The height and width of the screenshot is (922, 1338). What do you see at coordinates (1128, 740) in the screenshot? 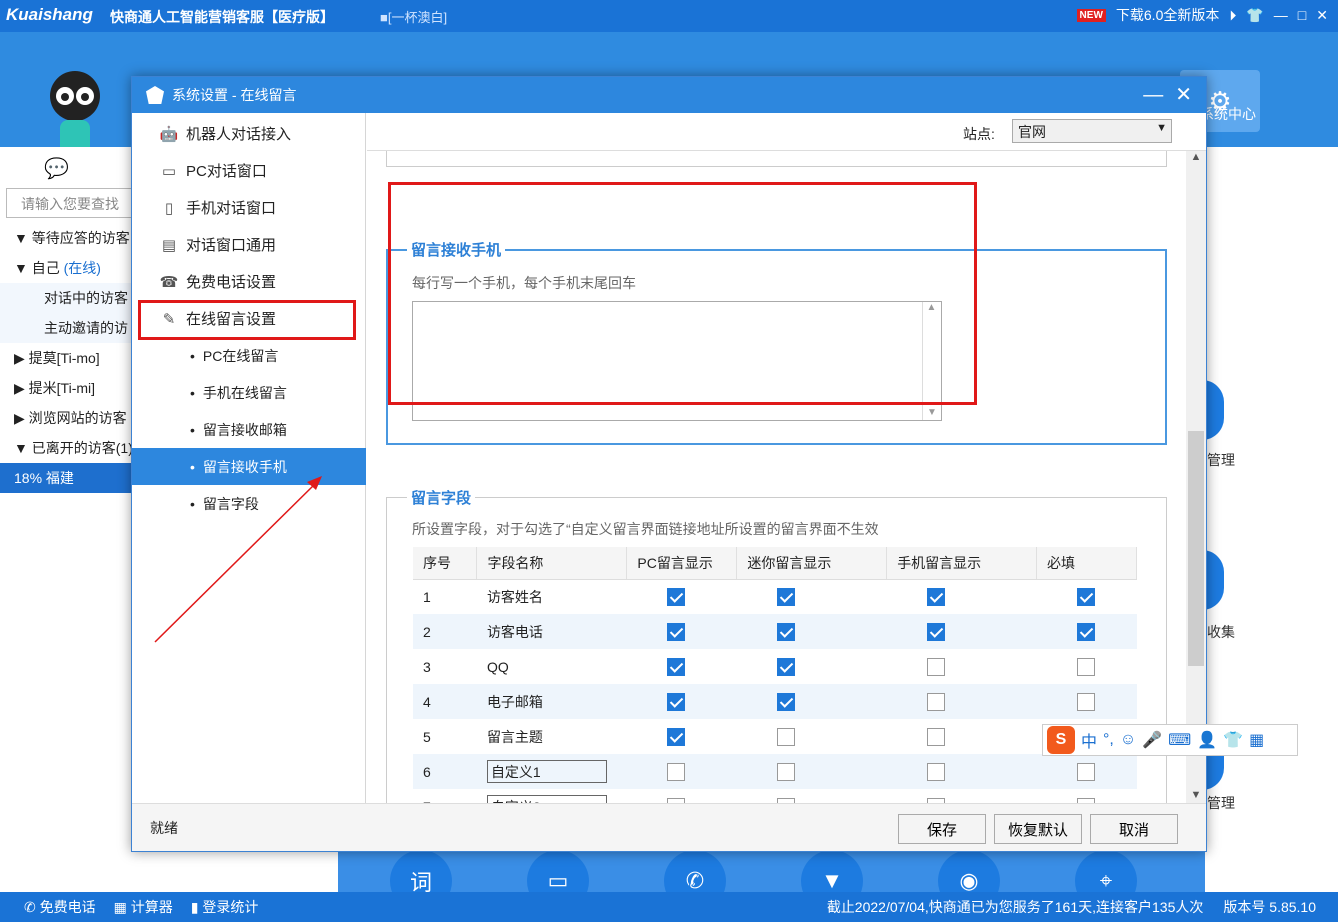
I see `emoji-icon: ☺` at bounding box center [1128, 740].